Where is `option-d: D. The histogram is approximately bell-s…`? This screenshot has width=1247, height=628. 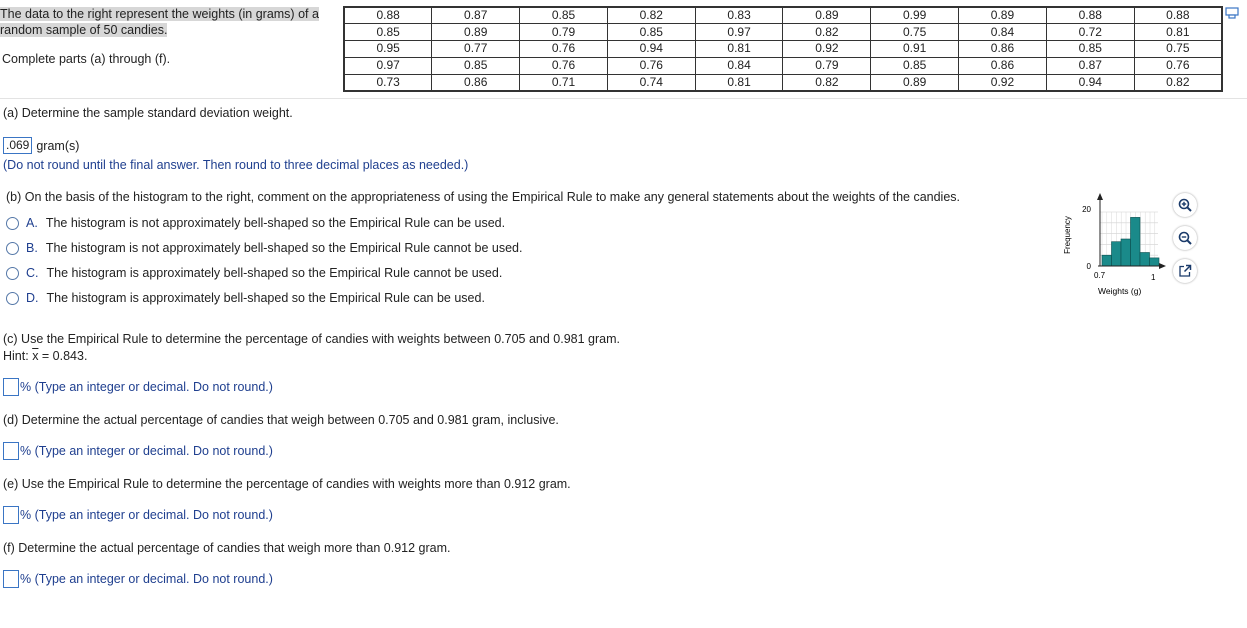
option-d: D. The histogram is approximately bell-s… is located at coordinates (245, 298).